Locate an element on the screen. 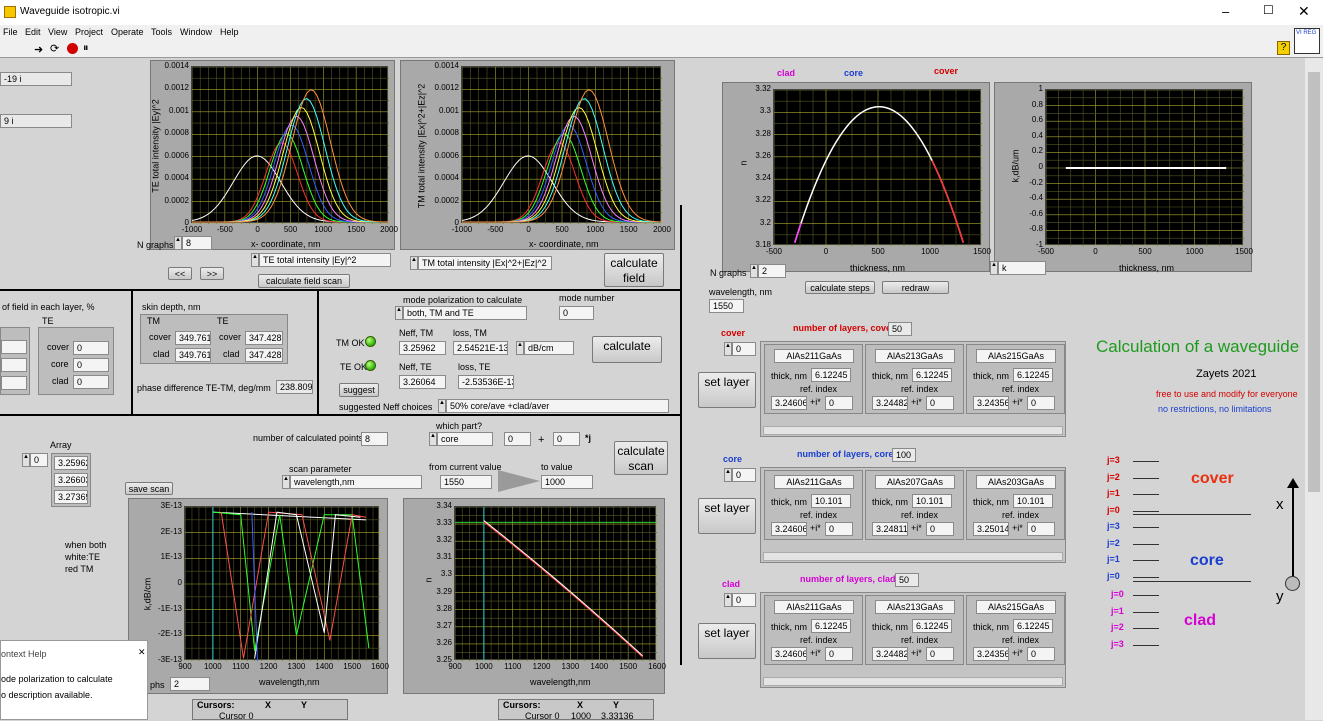 The width and height of the screenshot is (1323, 721). calculate-scan-button: calculate scan is located at coordinates (641, 458).